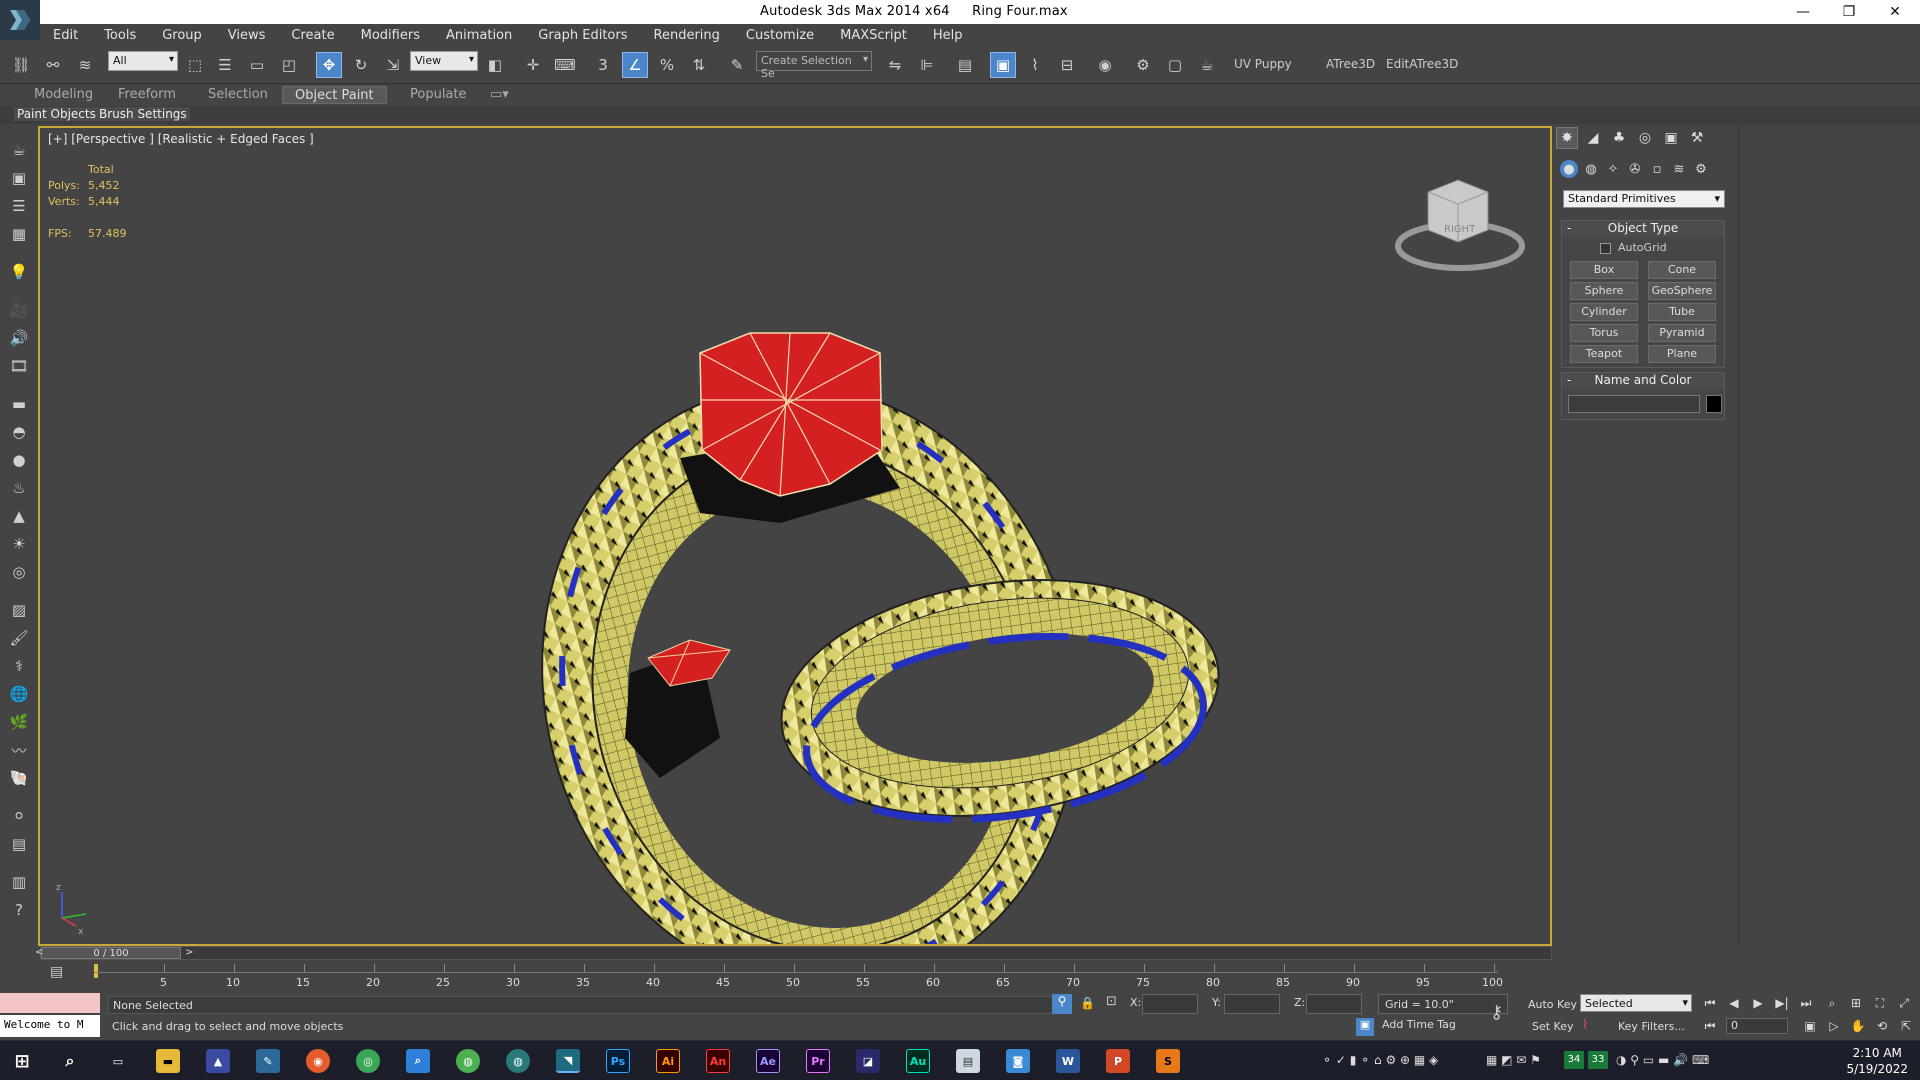  What do you see at coordinates (618, 1061) in the screenshot?
I see `photoshop-icon: Ps` at bounding box center [618, 1061].